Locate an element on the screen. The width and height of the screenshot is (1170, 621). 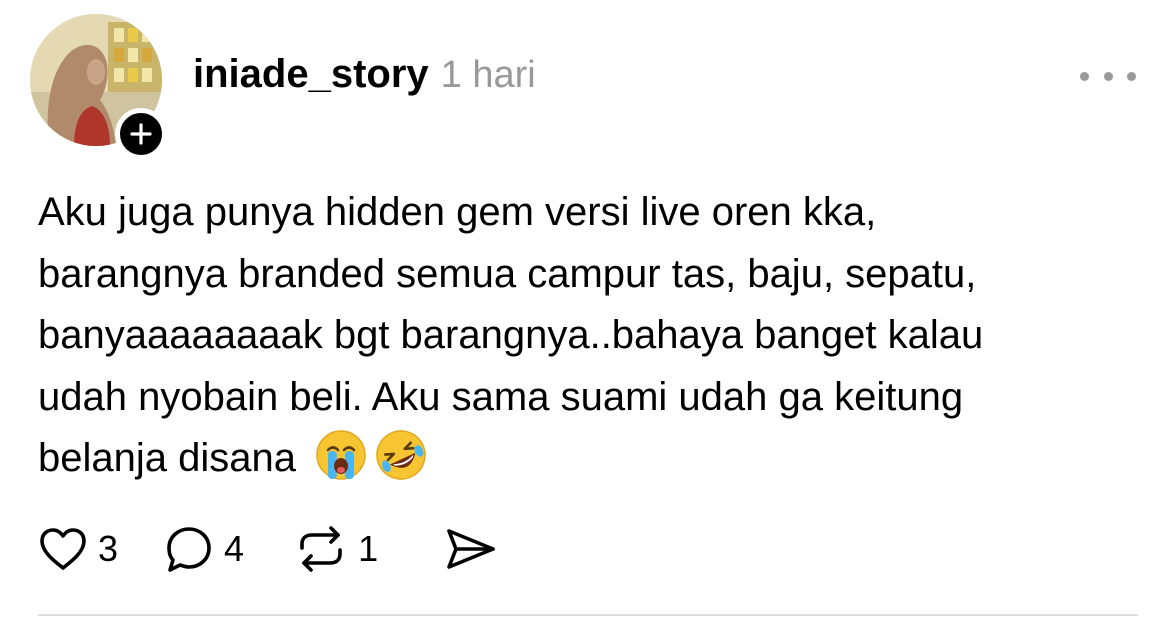
follow-button is located at coordinates (141, 134).